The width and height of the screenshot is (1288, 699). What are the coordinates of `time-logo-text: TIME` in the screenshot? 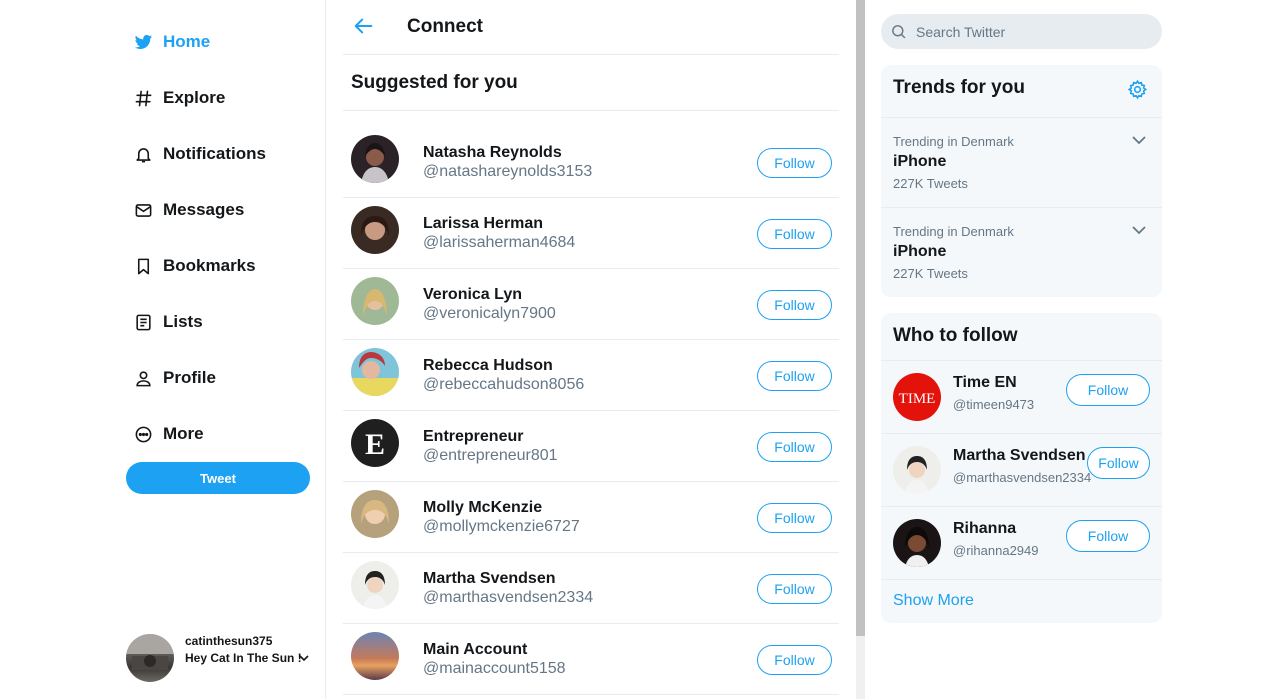 It's located at (917, 399).